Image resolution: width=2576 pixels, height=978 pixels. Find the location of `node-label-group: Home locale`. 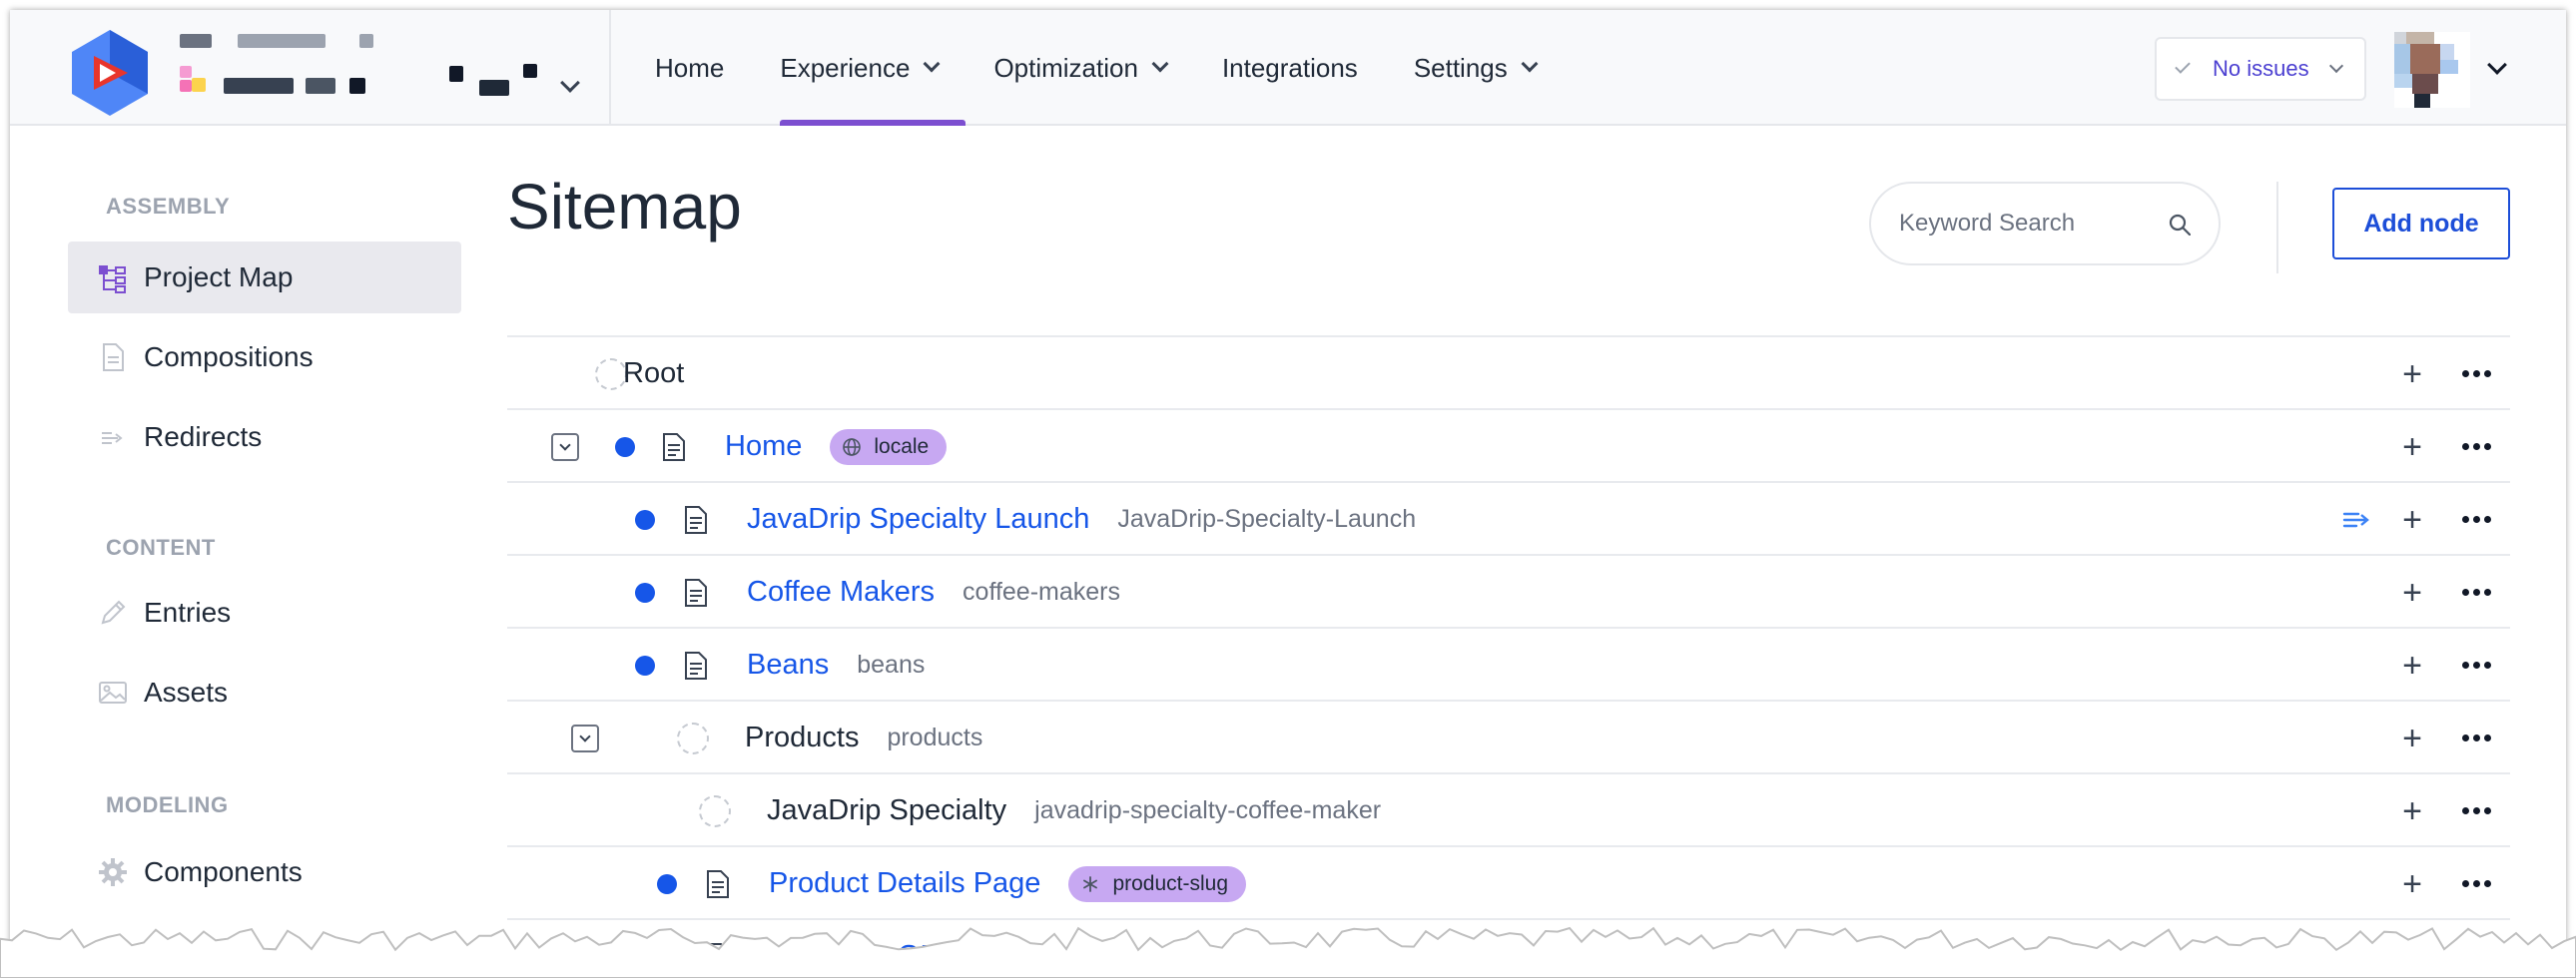

node-label-group: Home locale is located at coordinates (836, 446).